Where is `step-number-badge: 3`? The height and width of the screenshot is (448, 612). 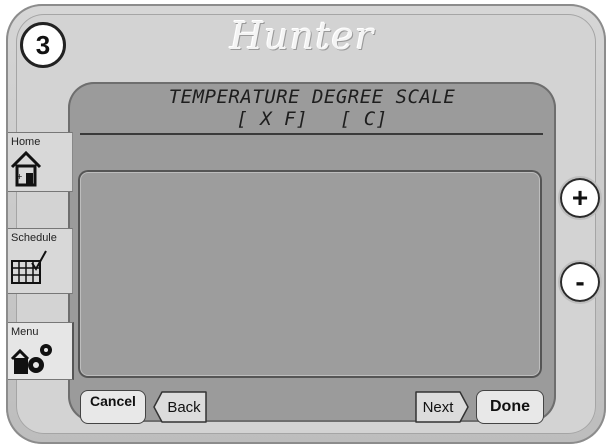
step-number-badge: 3 is located at coordinates (43, 45).